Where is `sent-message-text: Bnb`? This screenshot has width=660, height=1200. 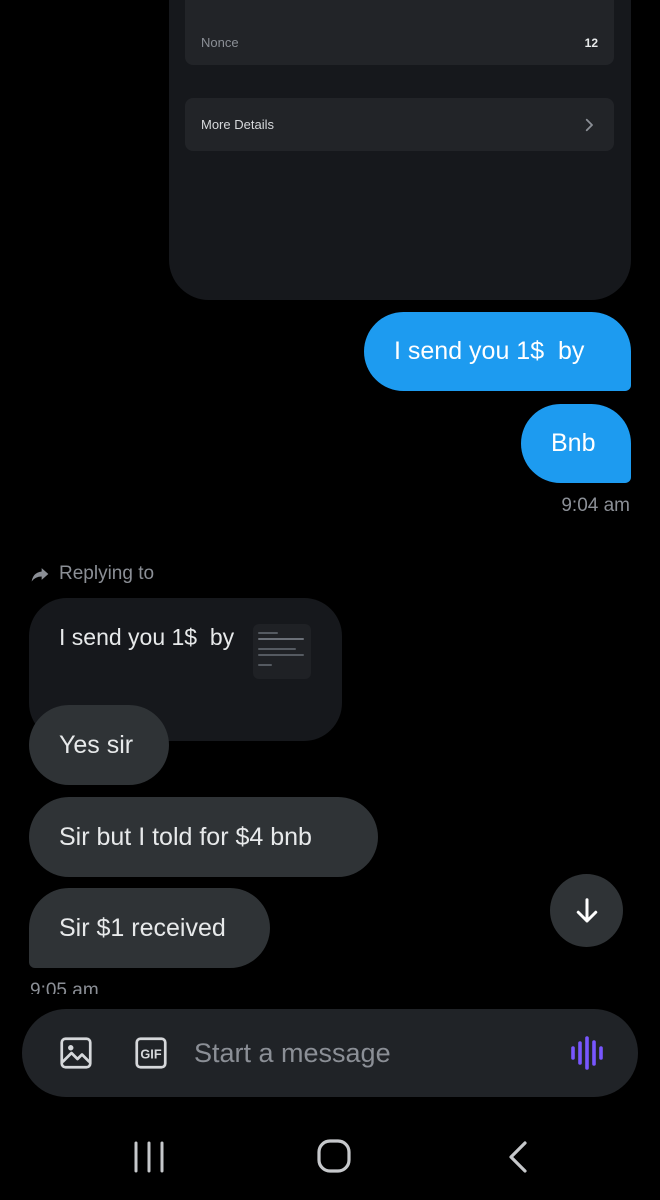 sent-message-text: Bnb is located at coordinates (573, 443).